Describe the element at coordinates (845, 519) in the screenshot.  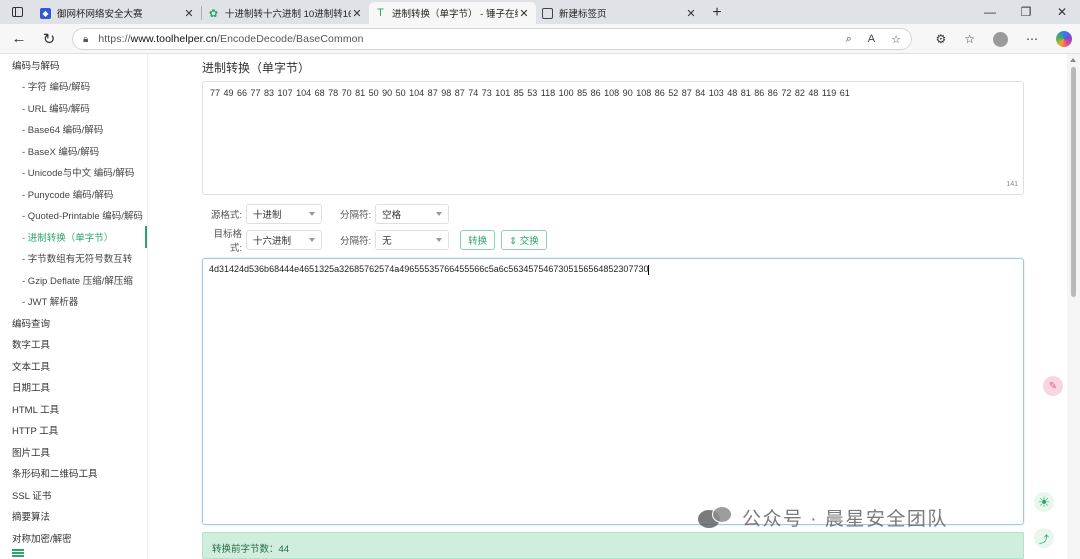
I see `watermark-text: 公众号 · 晨星安全团队` at that location.